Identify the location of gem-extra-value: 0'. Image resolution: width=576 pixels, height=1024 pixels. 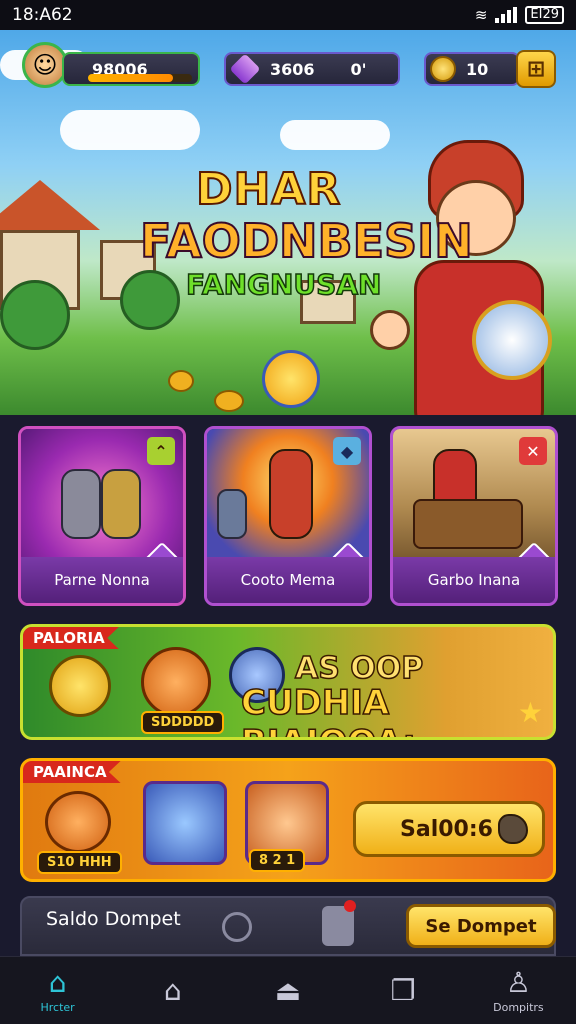
(358, 69).